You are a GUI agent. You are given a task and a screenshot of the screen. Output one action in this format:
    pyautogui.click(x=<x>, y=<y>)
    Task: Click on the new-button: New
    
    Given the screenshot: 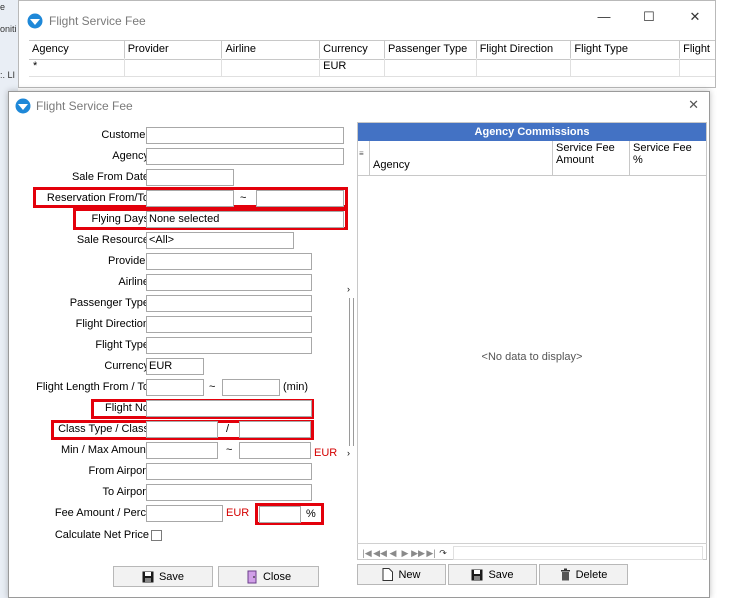 What is the action you would take?
    pyautogui.click(x=401, y=574)
    